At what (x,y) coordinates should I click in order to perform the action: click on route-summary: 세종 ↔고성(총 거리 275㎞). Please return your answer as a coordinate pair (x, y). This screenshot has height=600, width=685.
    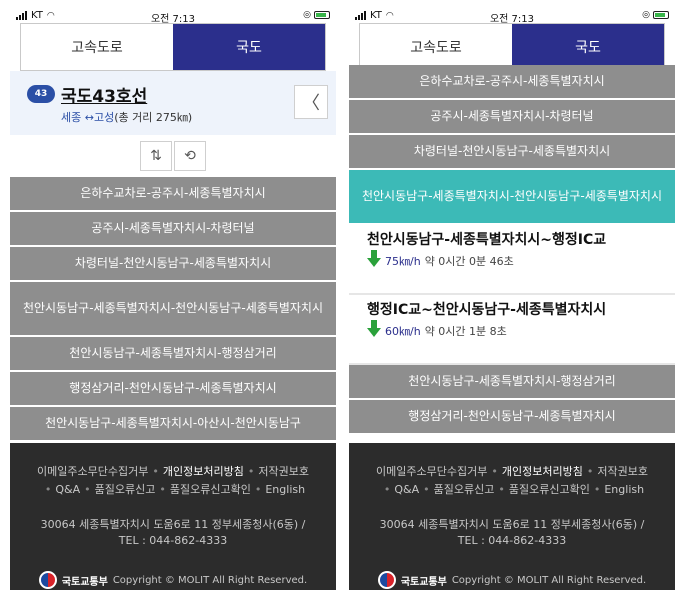
    Looking at the image, I should click on (126, 117).